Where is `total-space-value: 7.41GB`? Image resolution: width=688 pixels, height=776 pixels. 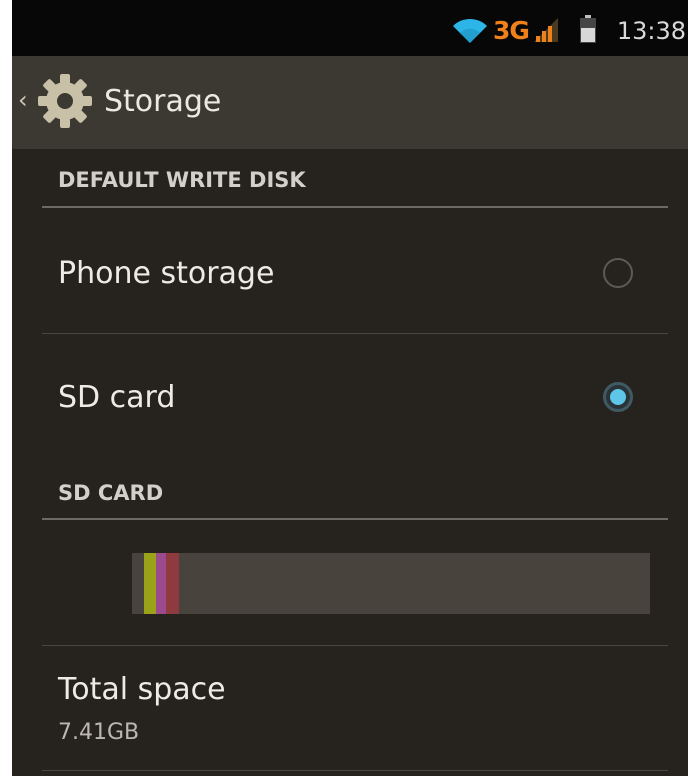
total-space-value: 7.41GB is located at coordinates (99, 732).